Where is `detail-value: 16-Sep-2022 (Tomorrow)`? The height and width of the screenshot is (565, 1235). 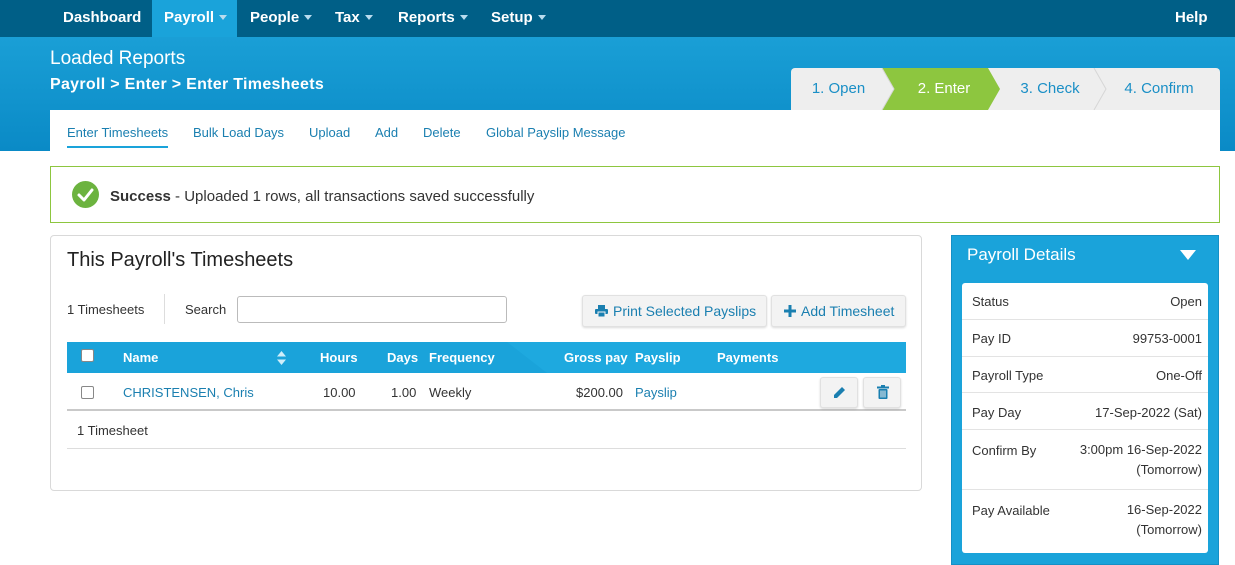 detail-value: 16-Sep-2022 (Tomorrow) is located at coordinates (1164, 520).